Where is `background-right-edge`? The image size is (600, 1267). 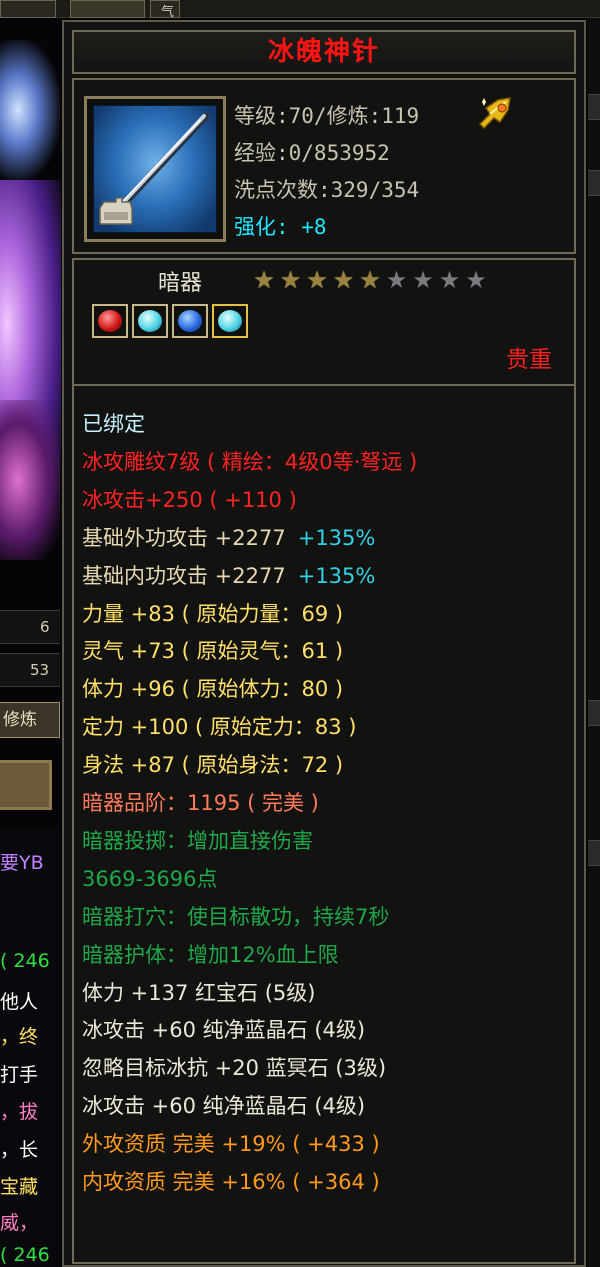
background-right-edge is located at coordinates (593, 642).